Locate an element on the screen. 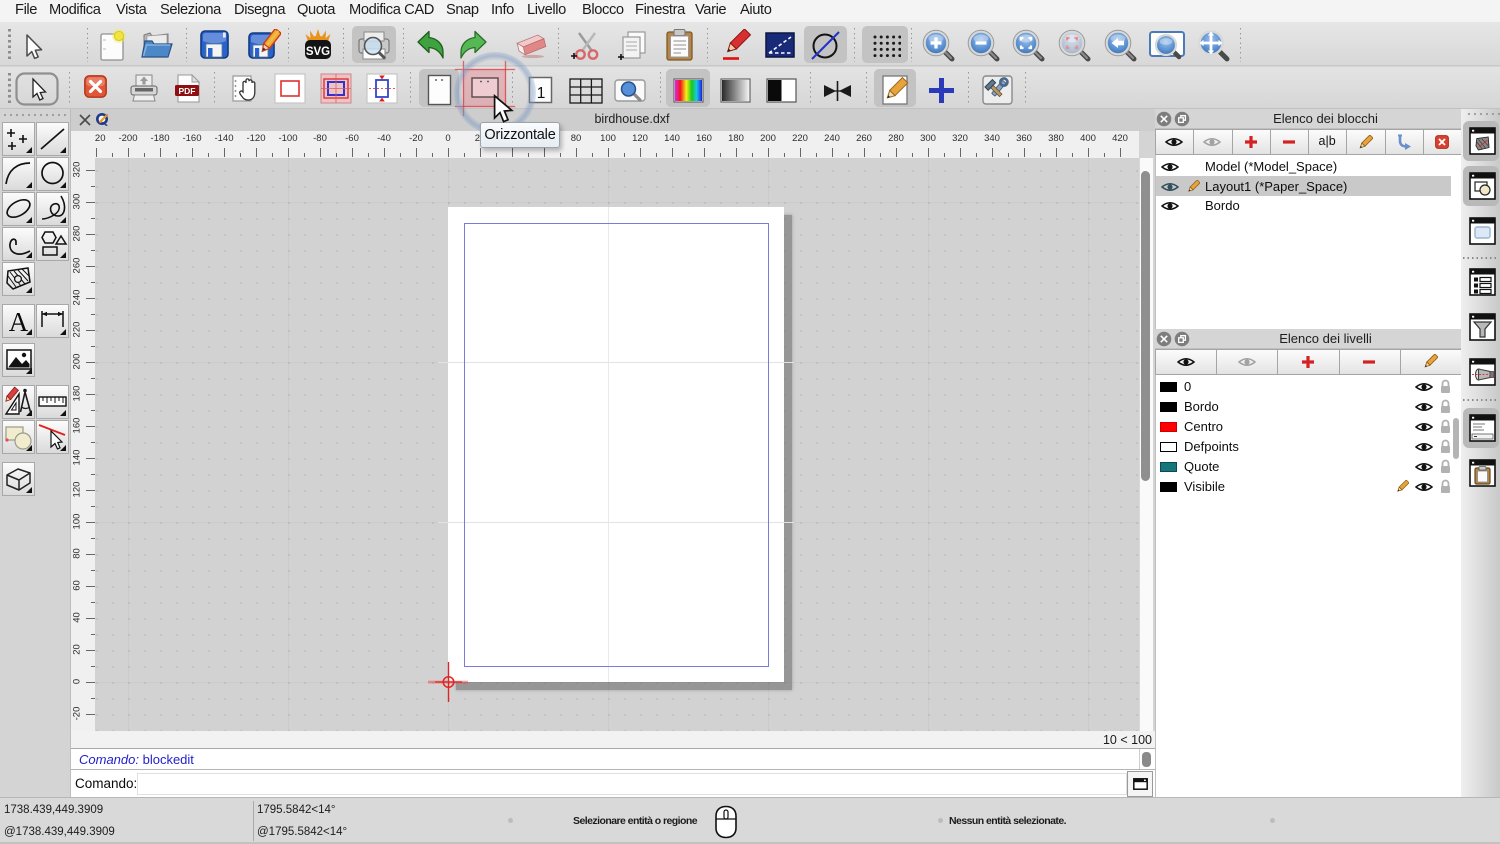 Image resolution: width=1500 pixels, height=844 pixels. svg-text: 1 is located at coordinates (541, 93).